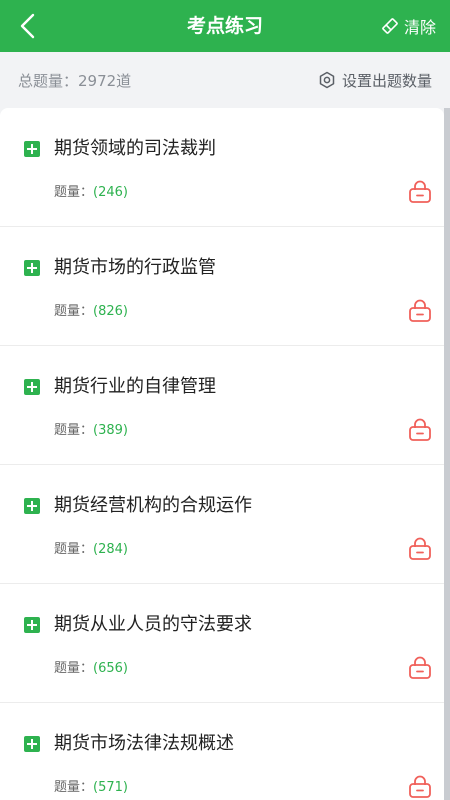 This screenshot has width=450, height=800. Describe the element at coordinates (75, 80) in the screenshot. I see `total-count: 总题量：2972道` at that location.